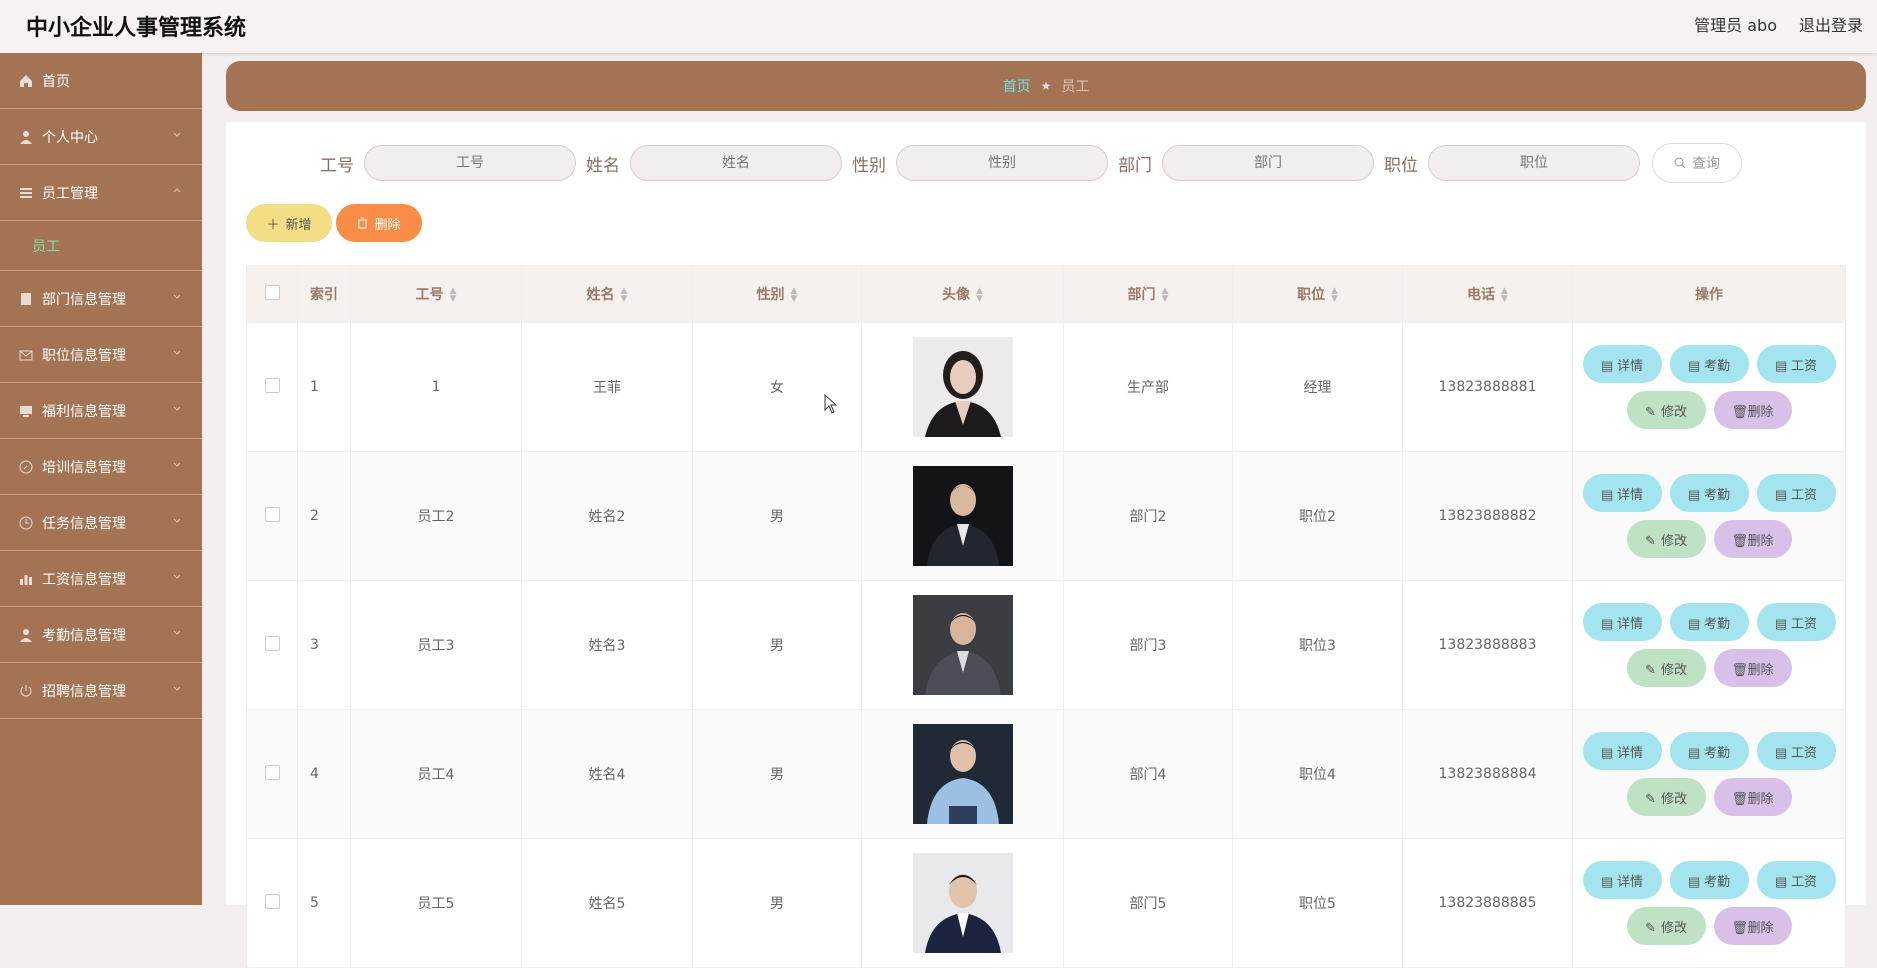  I want to click on user-label: 管理员 abo, so click(1735, 24).